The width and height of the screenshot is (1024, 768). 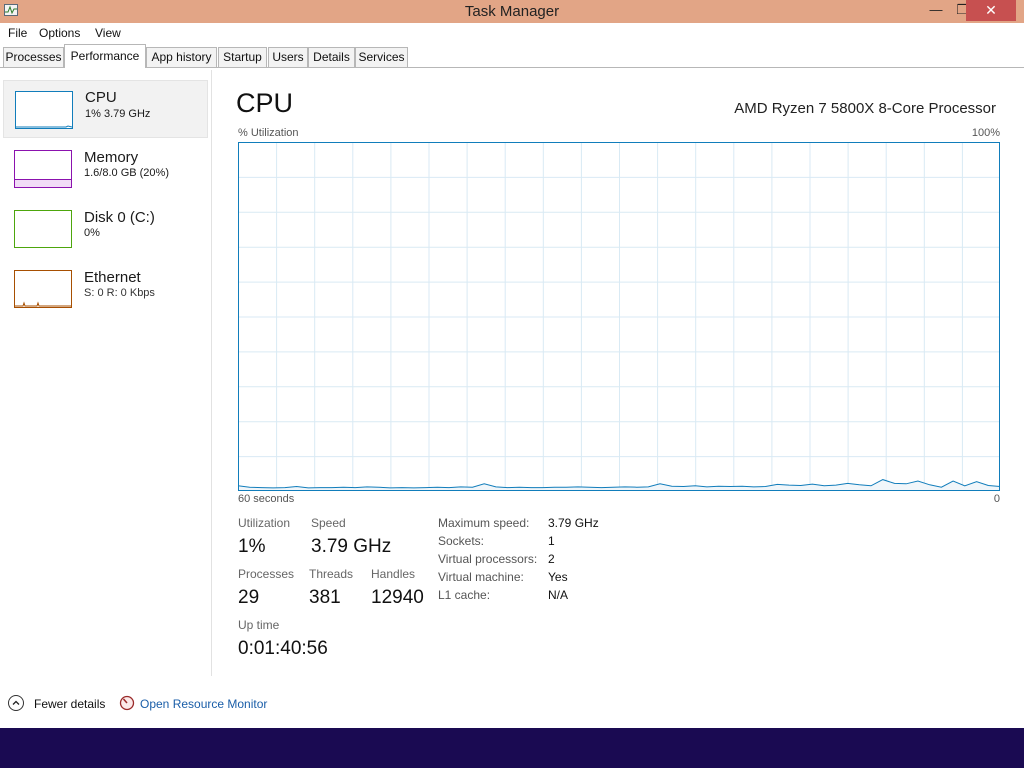 I want to click on utilization-value: 1%, so click(x=252, y=546).